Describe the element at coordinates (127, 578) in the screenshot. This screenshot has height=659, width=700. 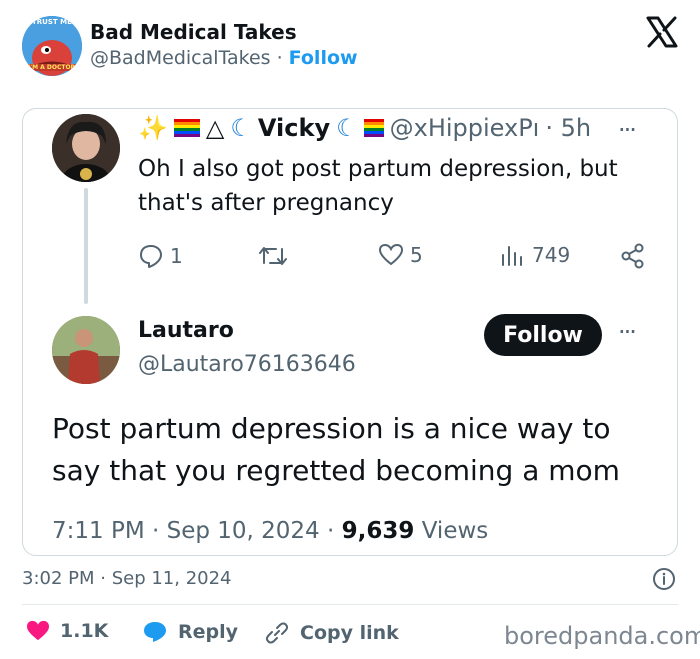
I see `post-timestamp: 3:02 PM · Sep 11, 2024` at that location.